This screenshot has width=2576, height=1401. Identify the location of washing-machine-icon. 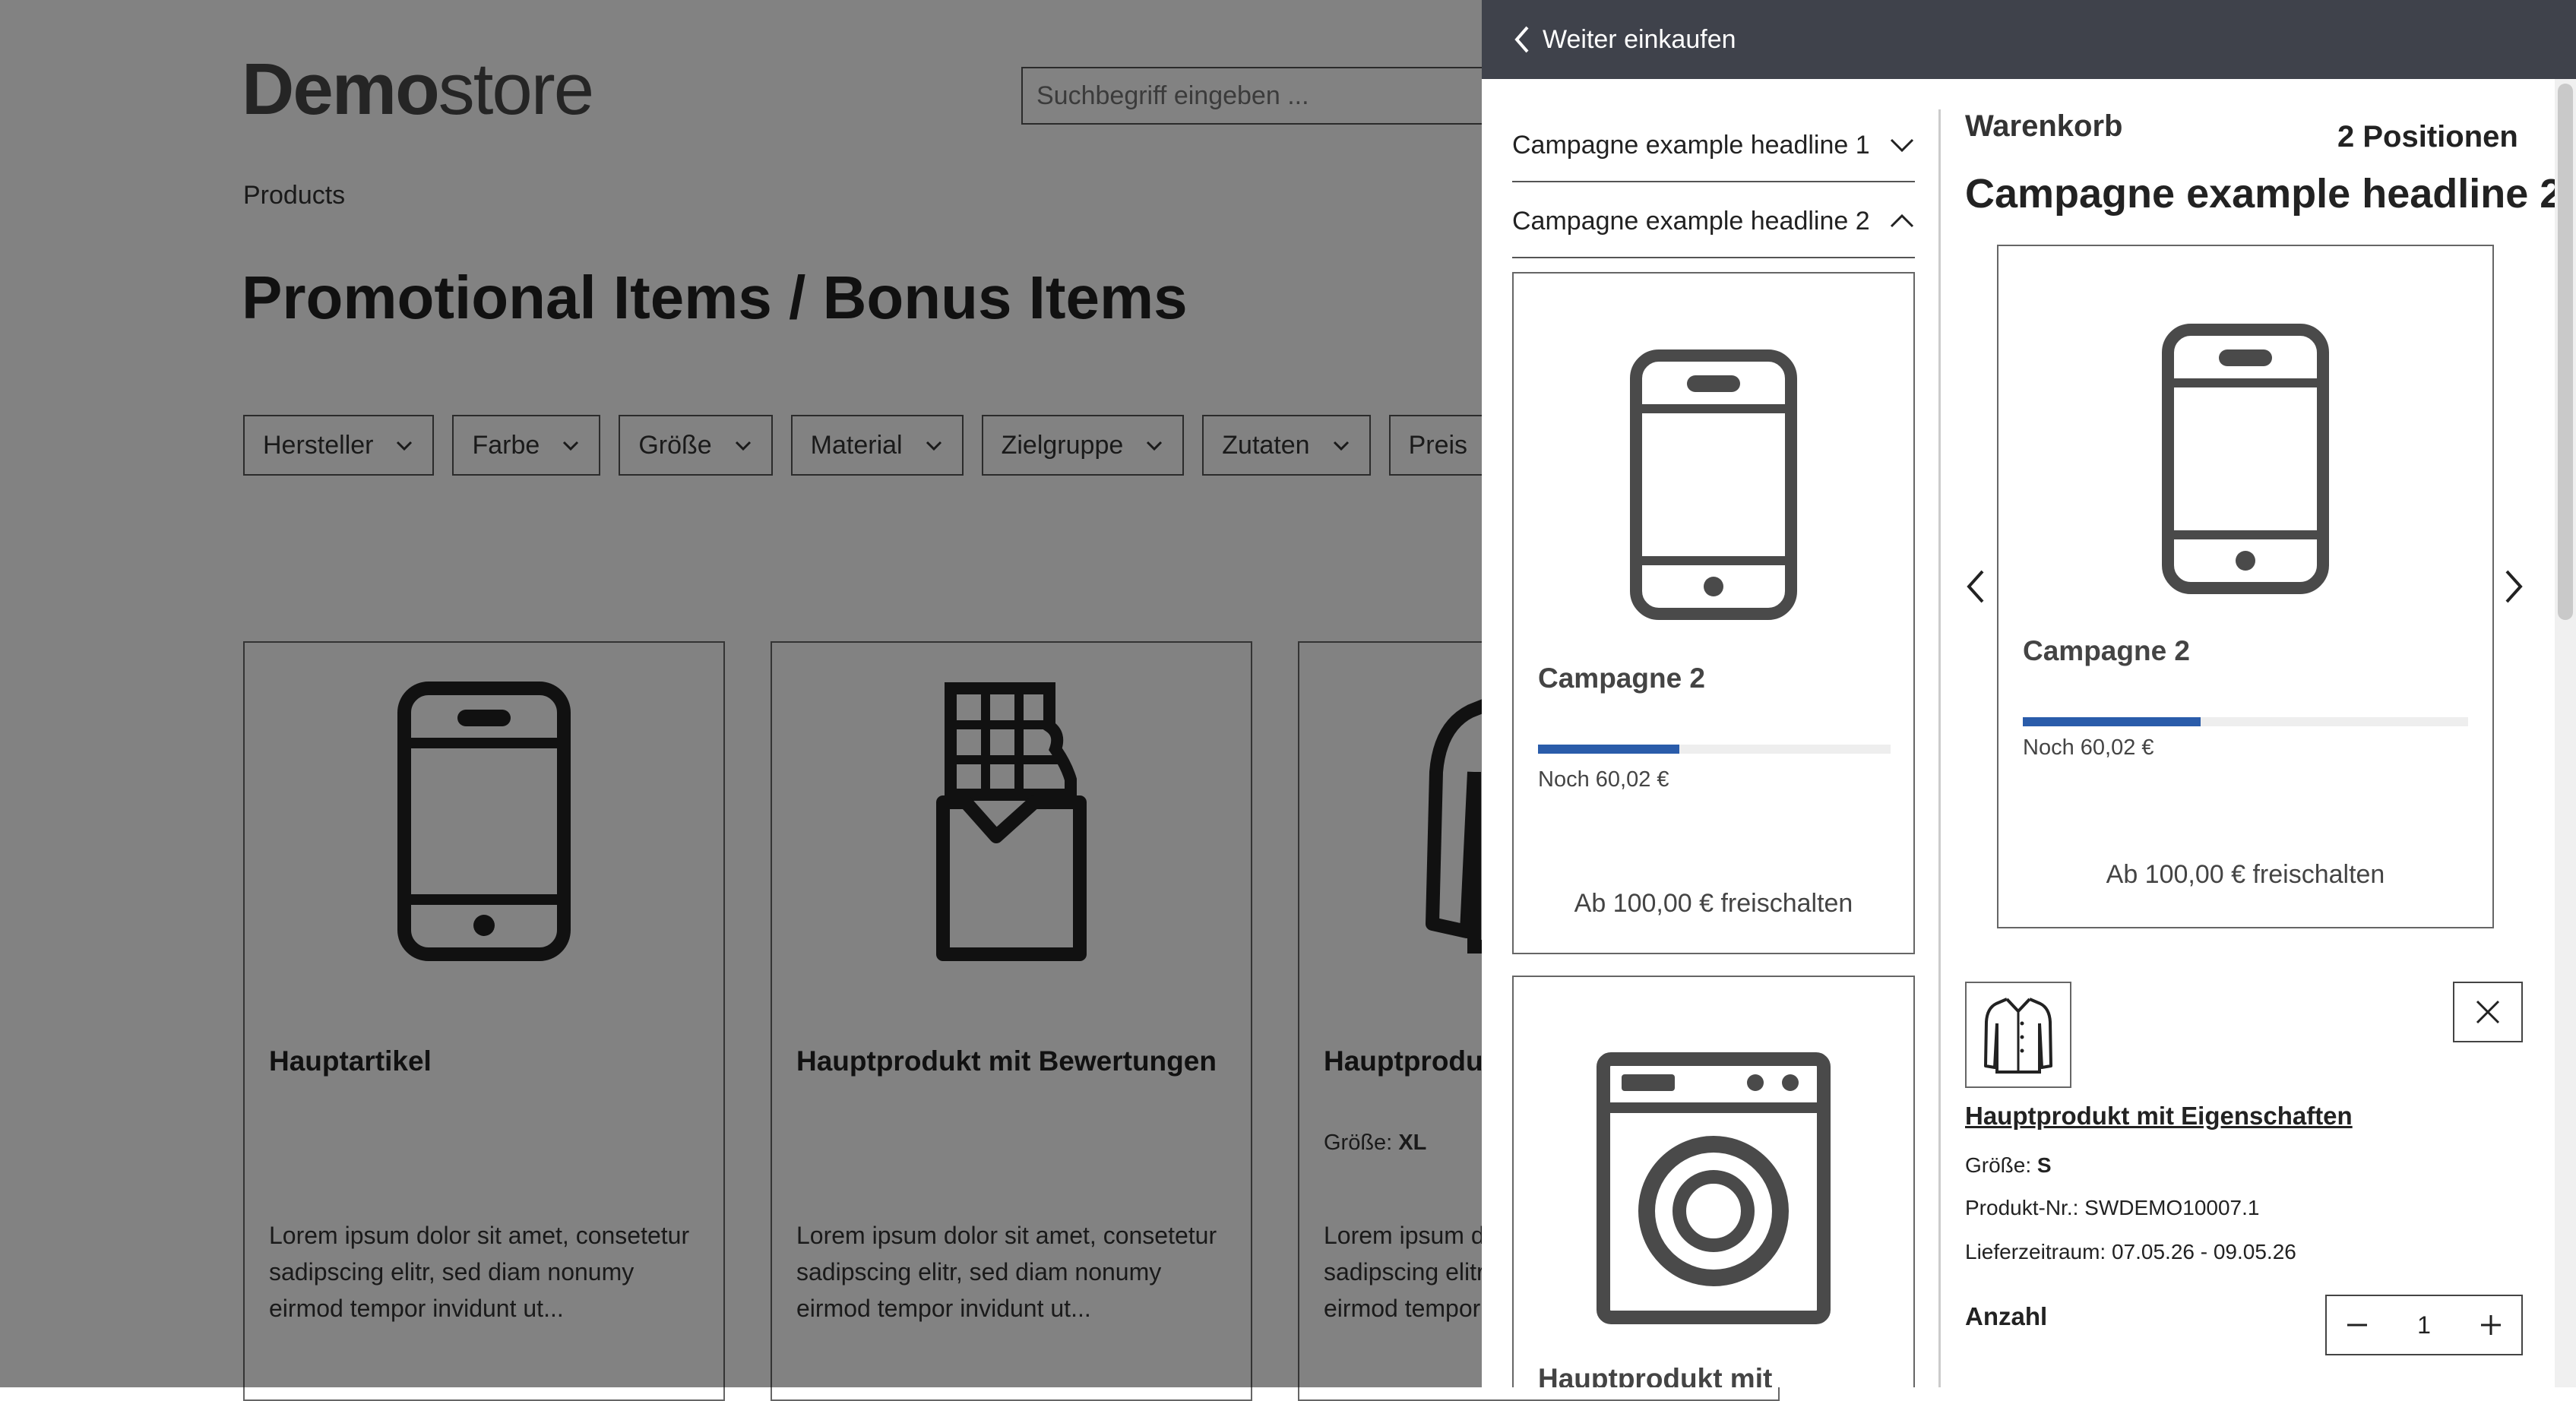
(1714, 1188).